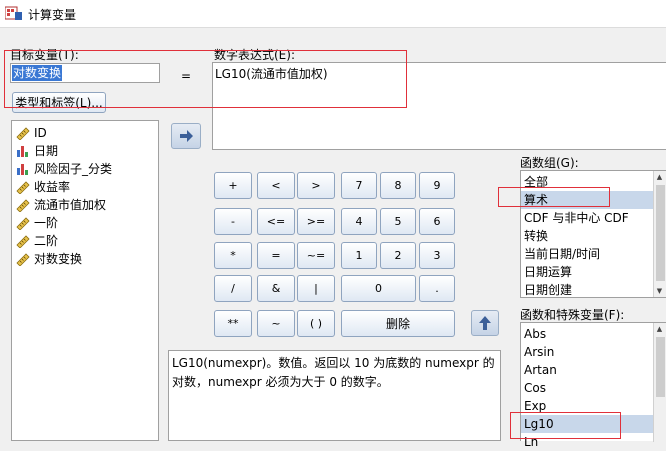  What do you see at coordinates (233, 185) in the screenshot?
I see `key-plus: +` at bounding box center [233, 185].